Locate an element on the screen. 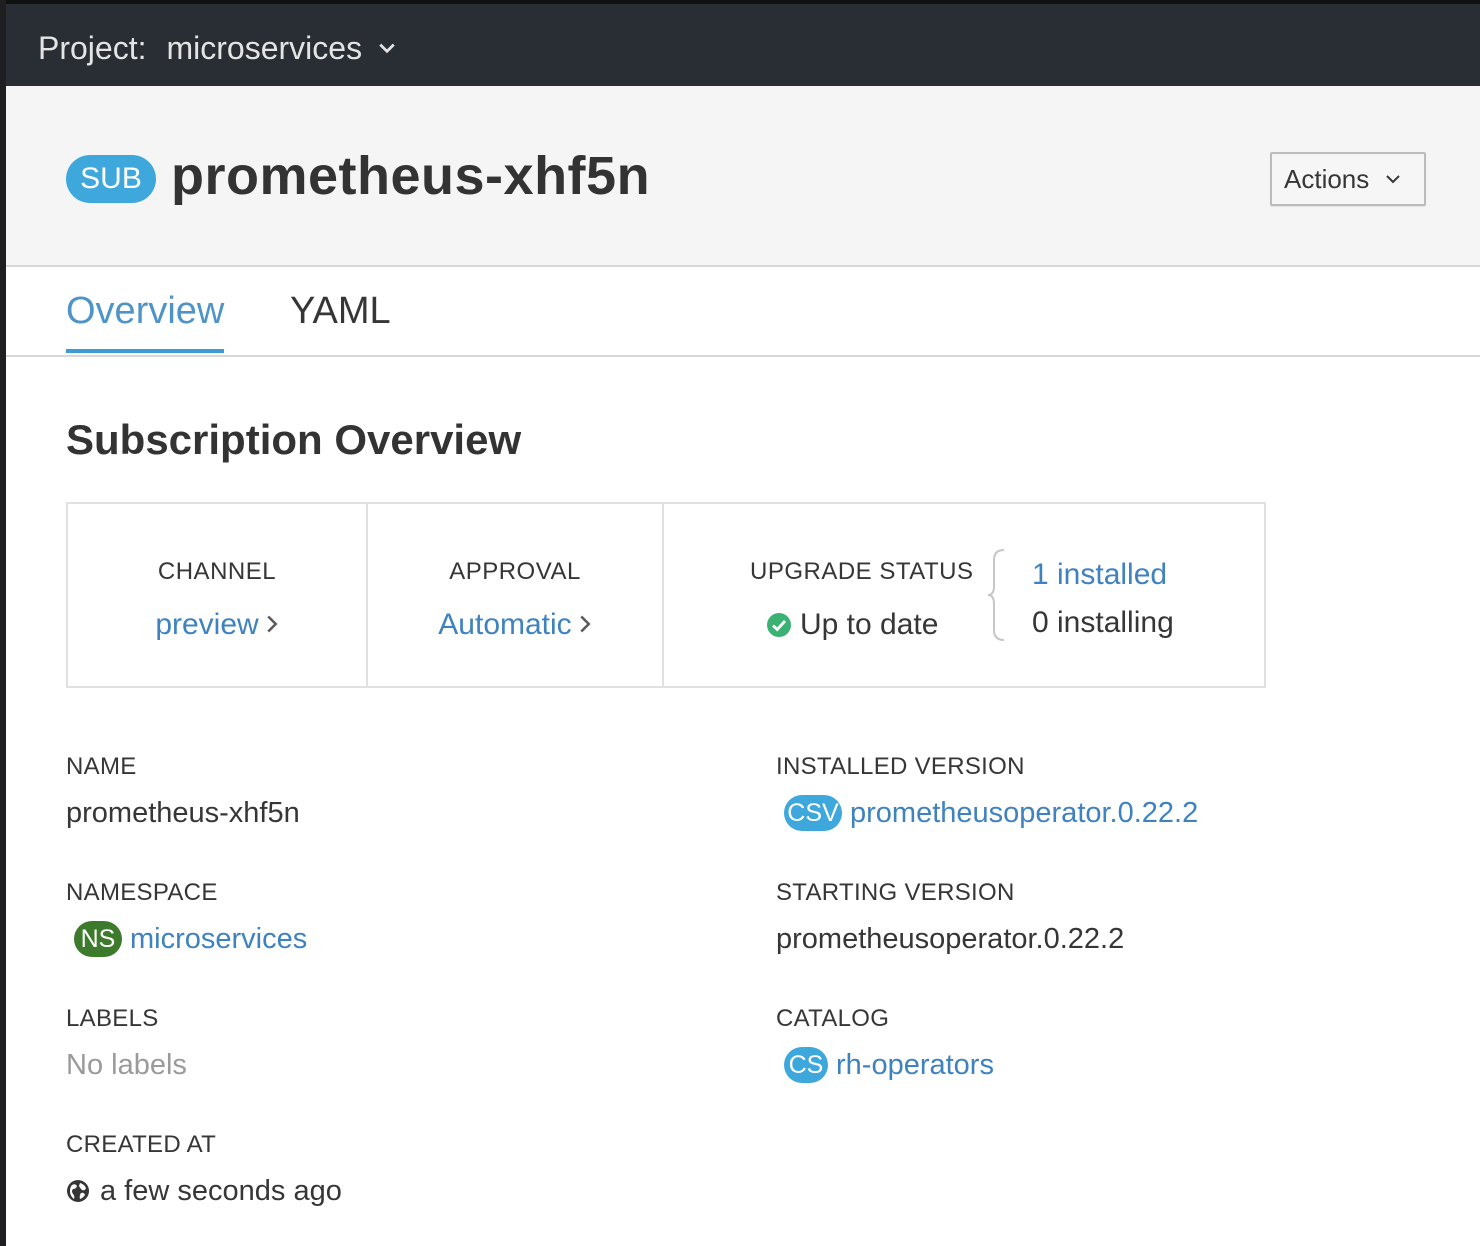 This screenshot has width=1480, height=1246. installed-version-link: prometheusoperator.0.22.2 is located at coordinates (1024, 813).